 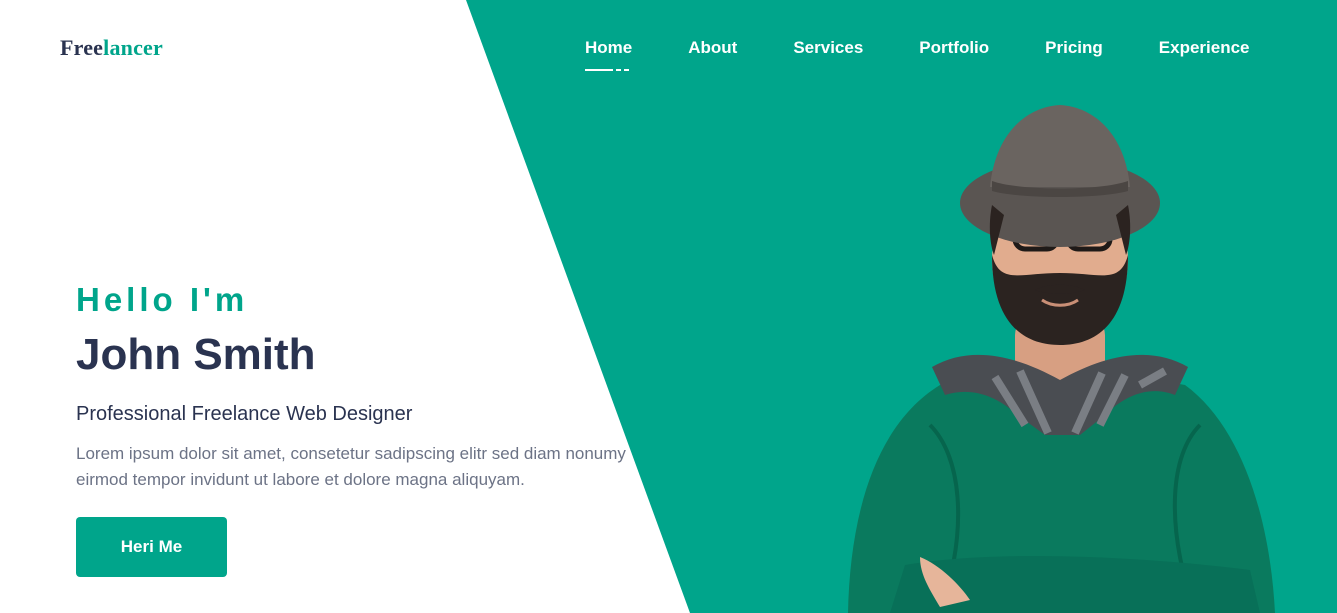 I want to click on nav-item-services: Services, so click(x=828, y=48).